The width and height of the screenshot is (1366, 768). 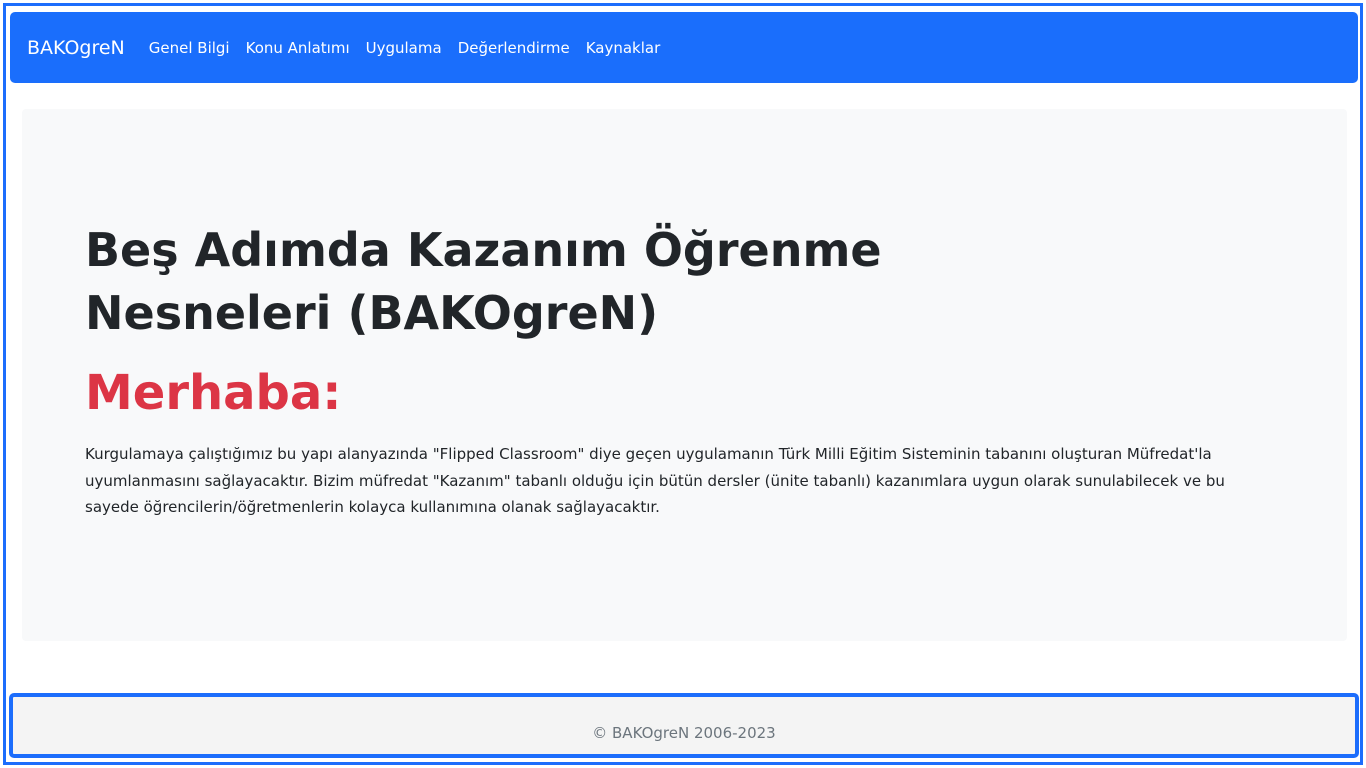 I want to click on nav-link-uygulama: Uygulama, so click(x=404, y=48).